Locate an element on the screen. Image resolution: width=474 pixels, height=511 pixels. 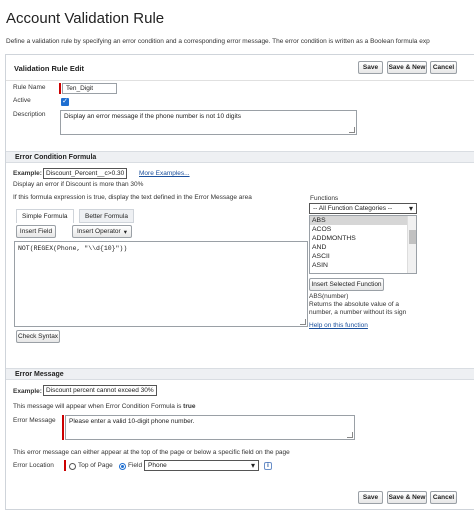
error-field-select: Phone ▾ is located at coordinates (201, 465).